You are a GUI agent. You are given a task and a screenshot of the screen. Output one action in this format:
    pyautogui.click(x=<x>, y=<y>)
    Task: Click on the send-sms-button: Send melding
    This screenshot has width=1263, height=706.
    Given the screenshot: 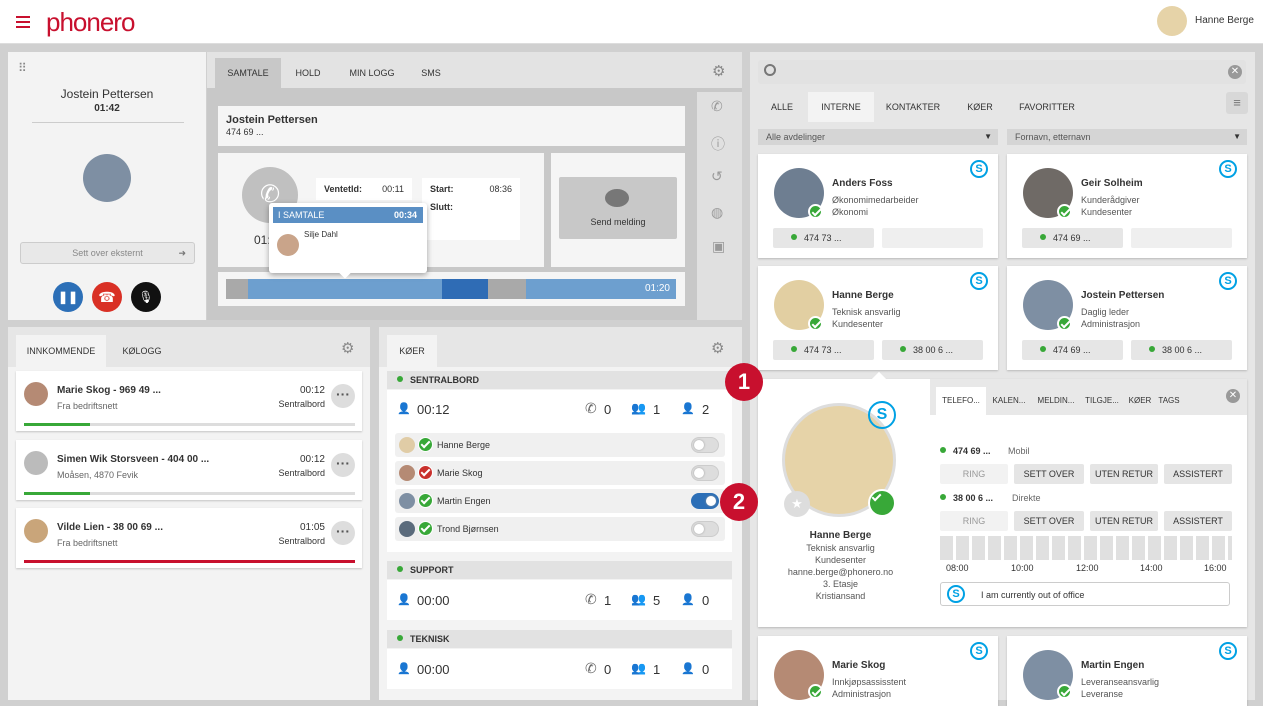 What is the action you would take?
    pyautogui.click(x=618, y=208)
    